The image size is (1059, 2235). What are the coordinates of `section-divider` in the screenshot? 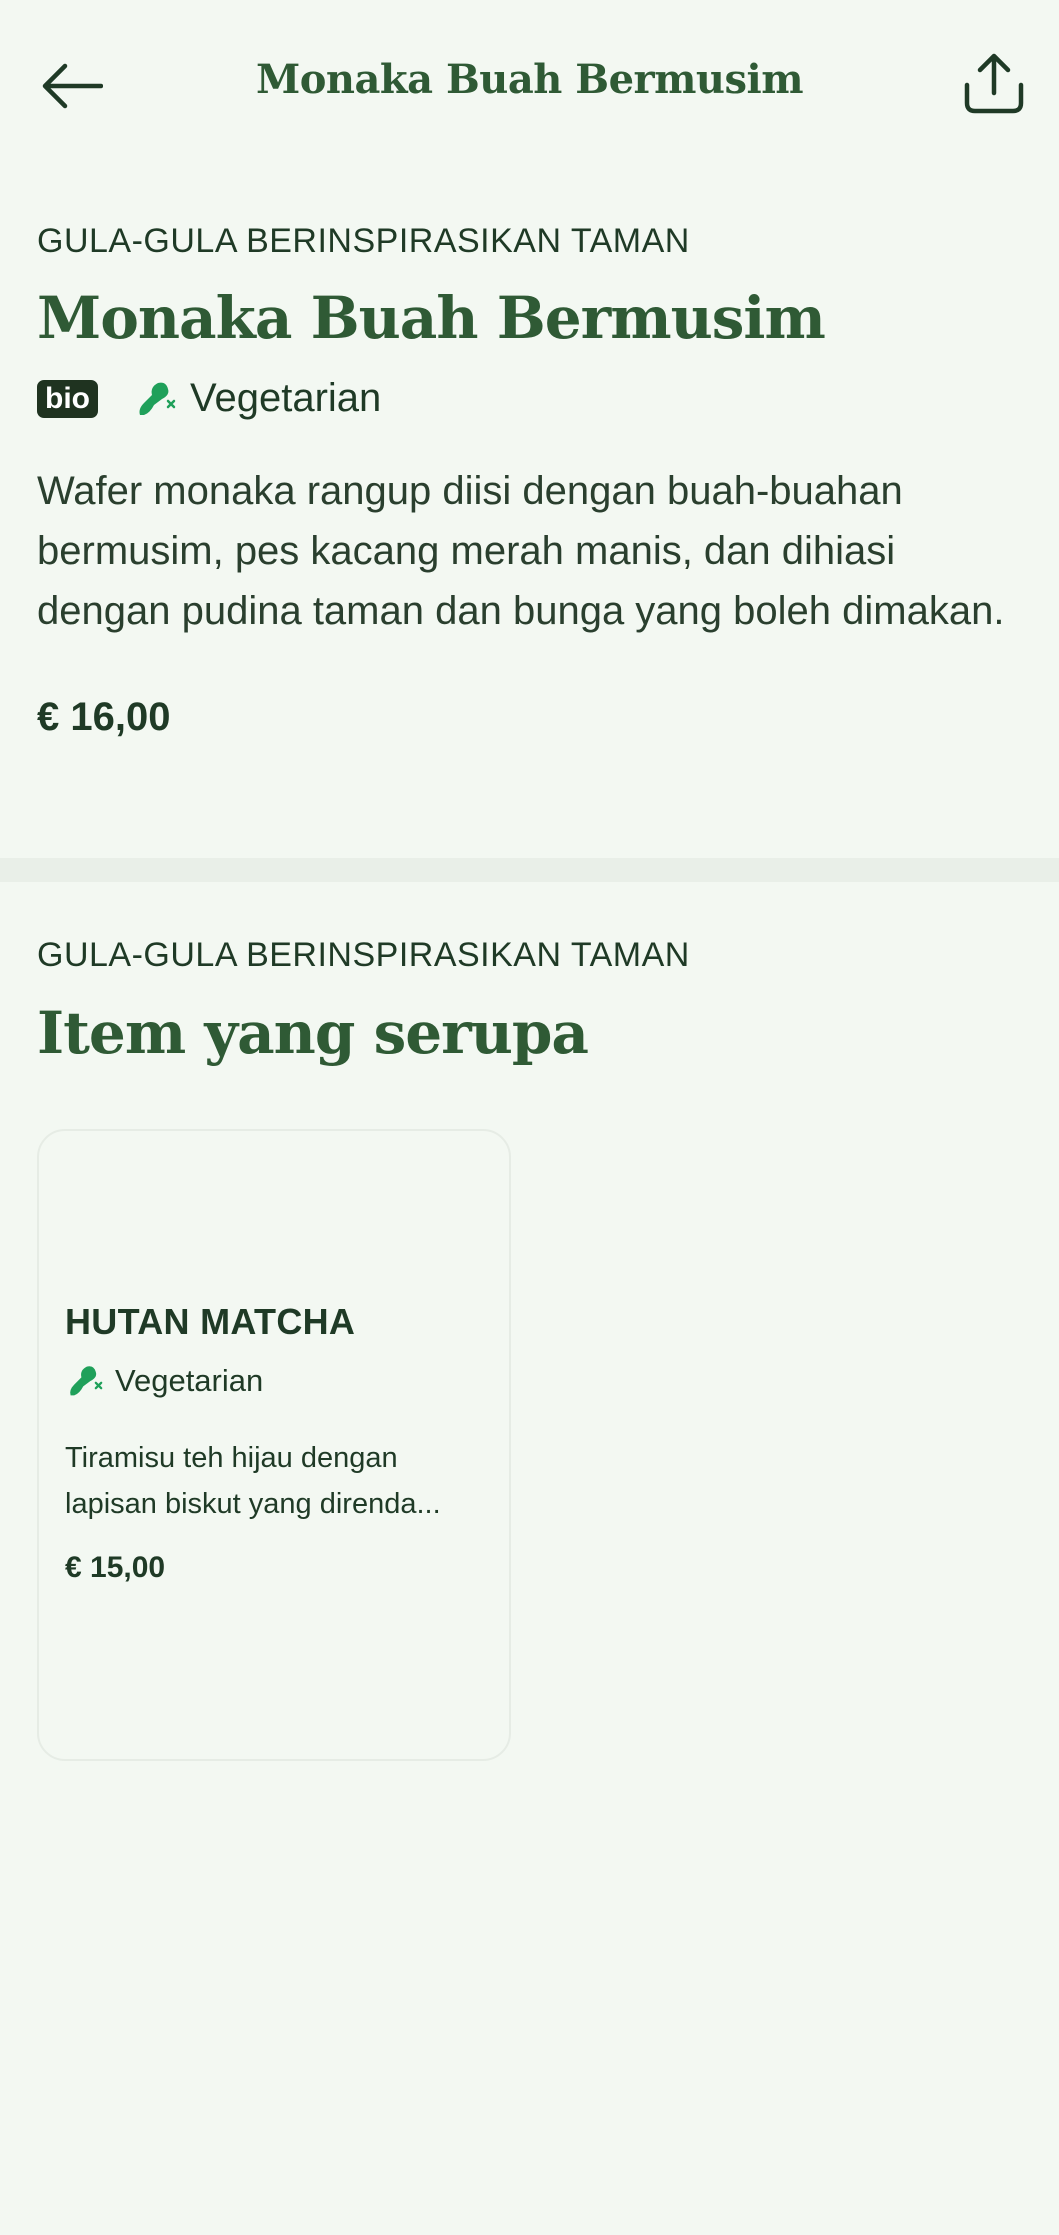 It's located at (529, 870).